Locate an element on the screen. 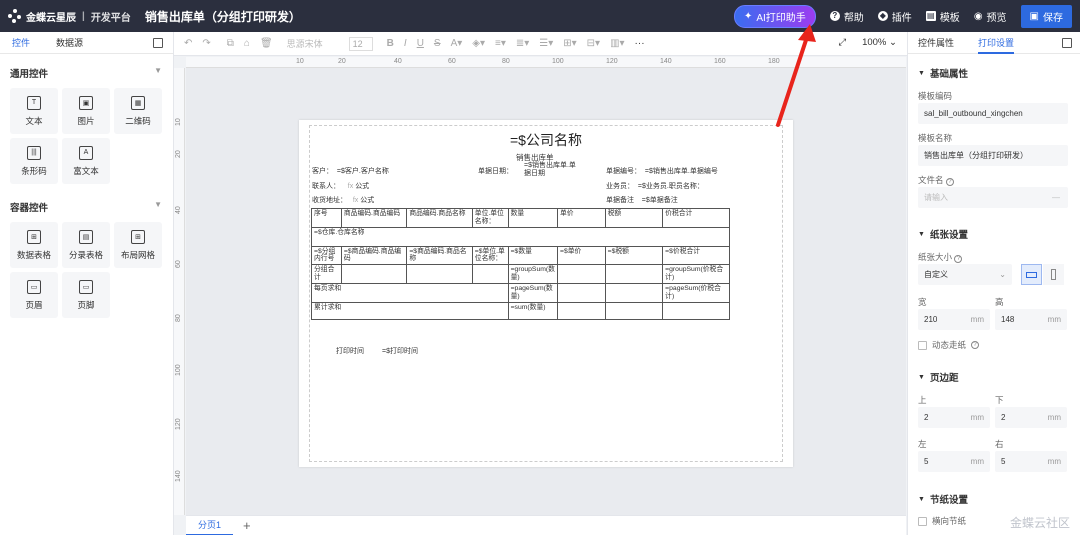 This screenshot has height=535, width=1080. paper-size-select: 自定义 ⌄ is located at coordinates (965, 274).